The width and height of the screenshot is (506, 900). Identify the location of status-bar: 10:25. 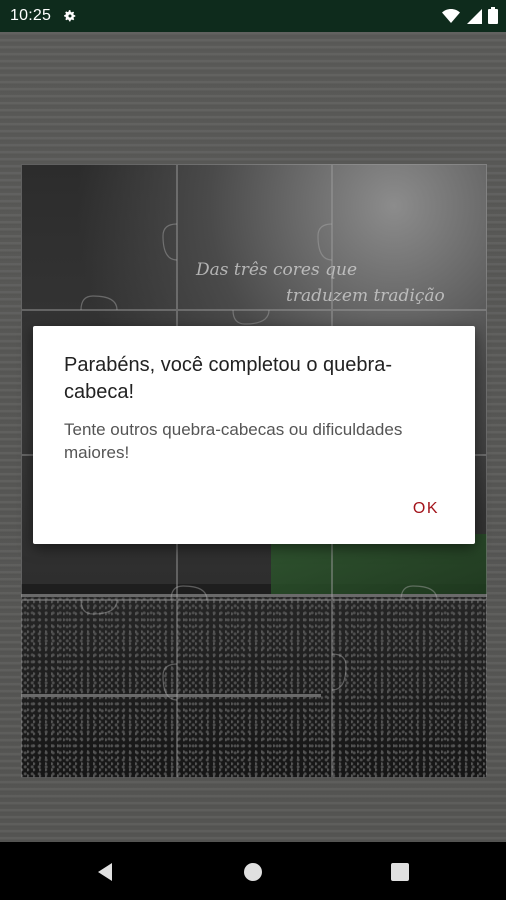
(253, 16).